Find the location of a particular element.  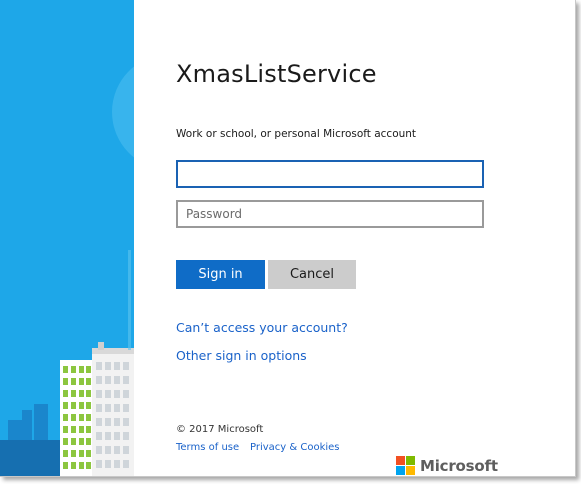

cancel-button: Cancel is located at coordinates (312, 274).